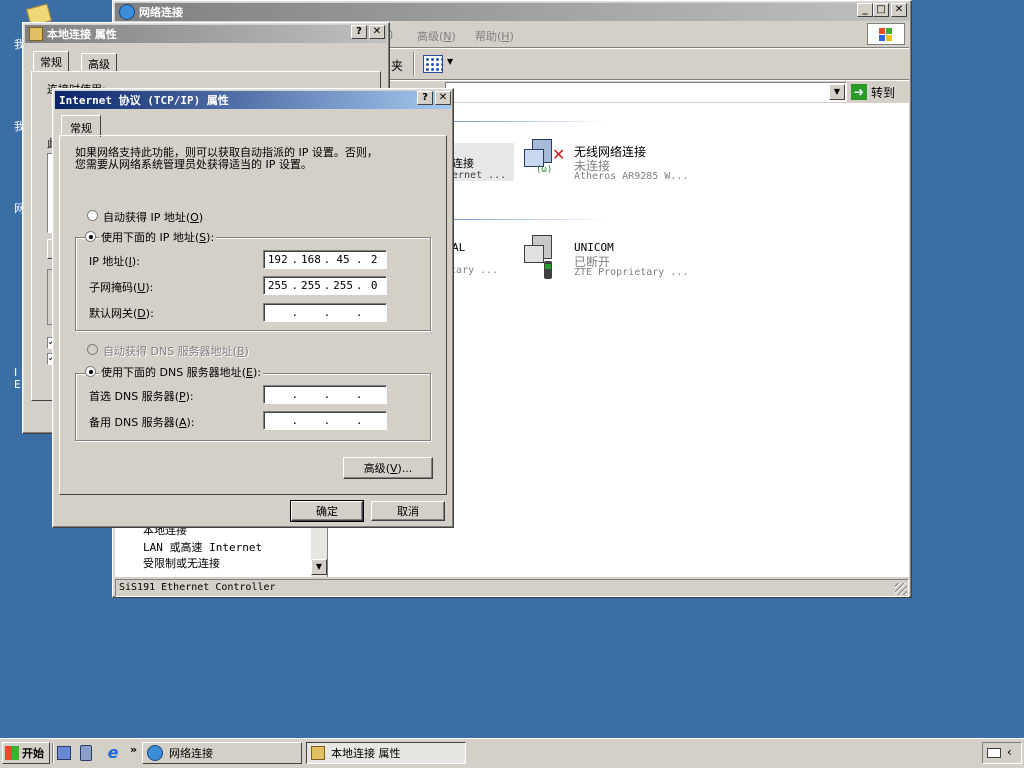  What do you see at coordinates (325, 312) in the screenshot?
I see `default-gateway-input: . . .` at bounding box center [325, 312].